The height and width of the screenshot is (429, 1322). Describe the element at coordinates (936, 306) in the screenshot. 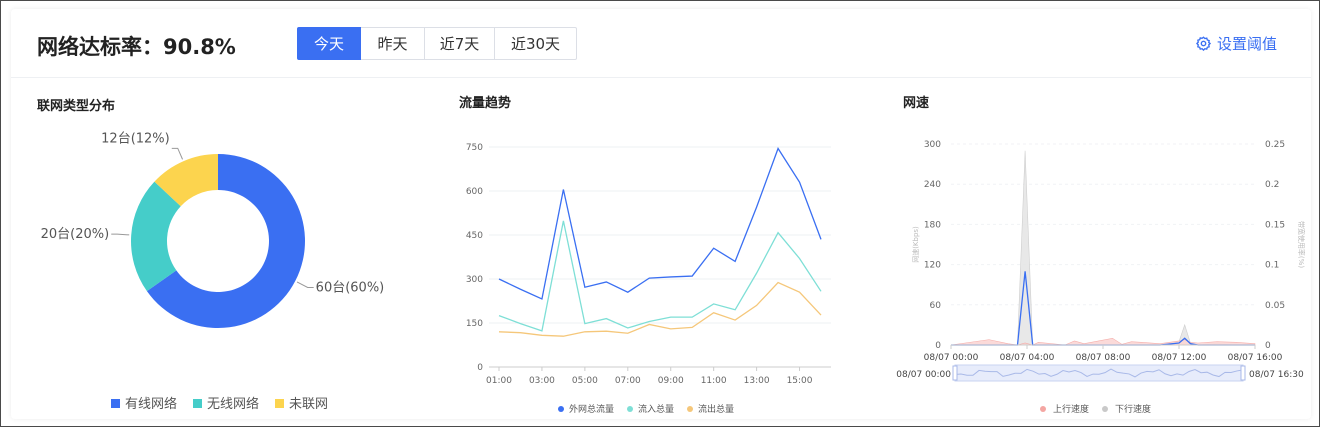

I see `y-tick-label-left: 60` at that location.